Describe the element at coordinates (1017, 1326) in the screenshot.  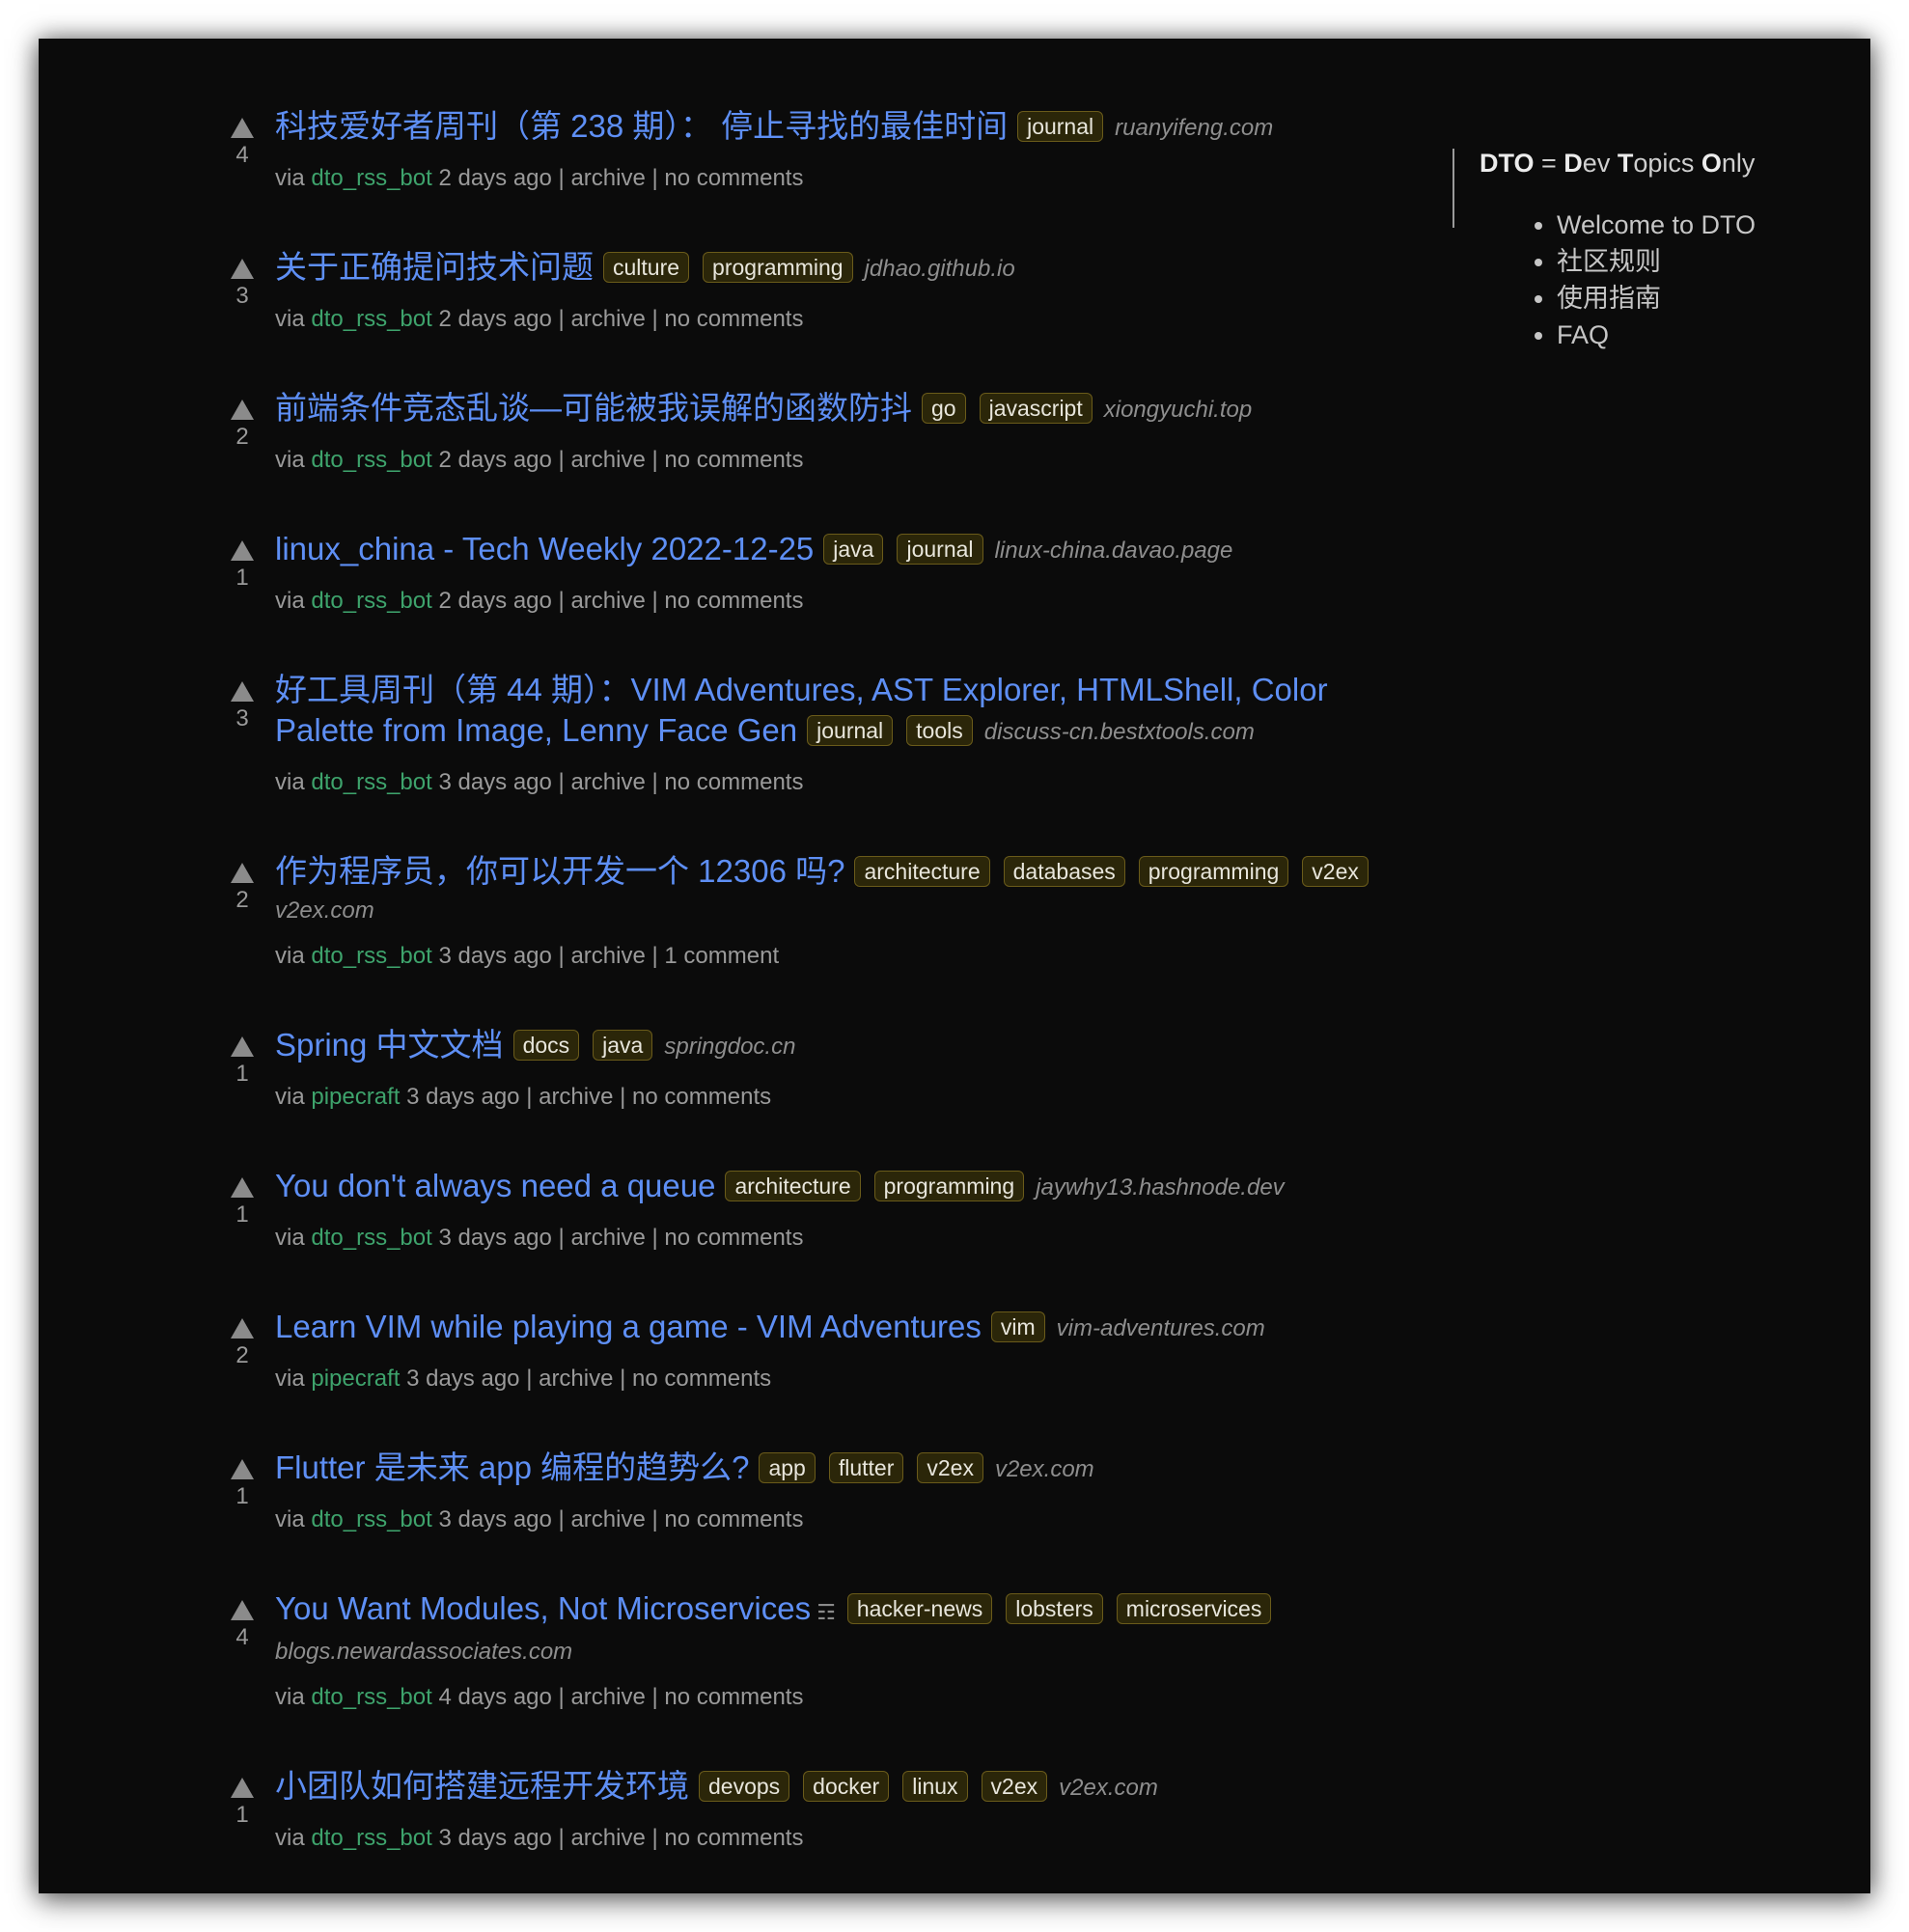
I see `story-tag: vim` at that location.